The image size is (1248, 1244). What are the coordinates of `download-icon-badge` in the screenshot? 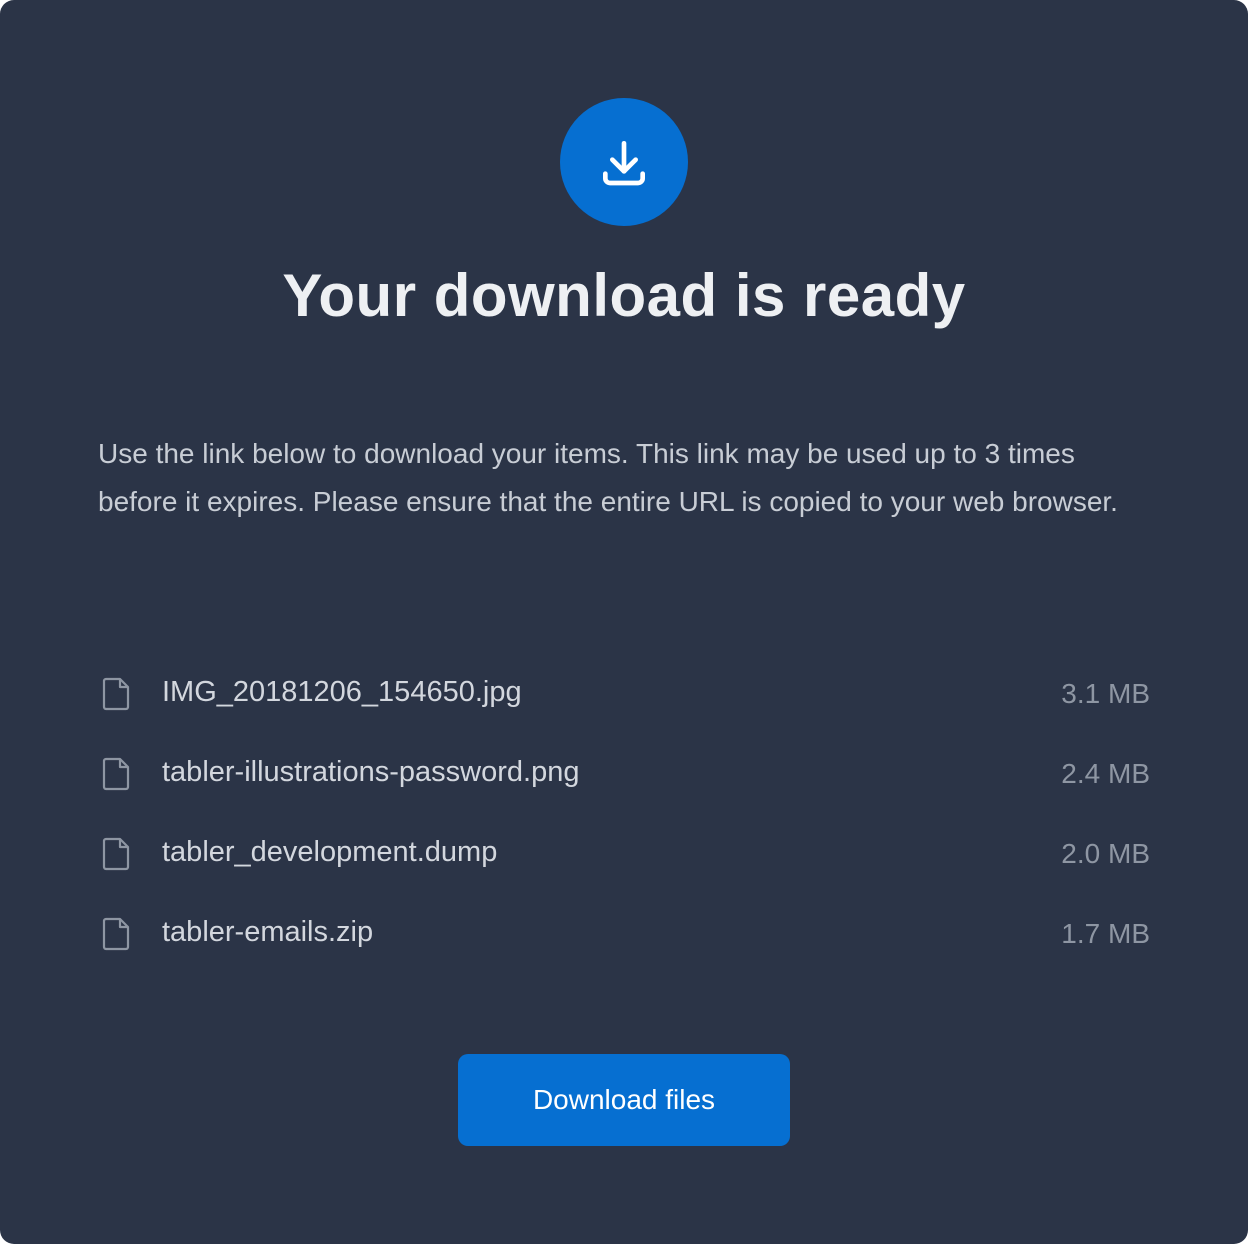 It's located at (624, 162).